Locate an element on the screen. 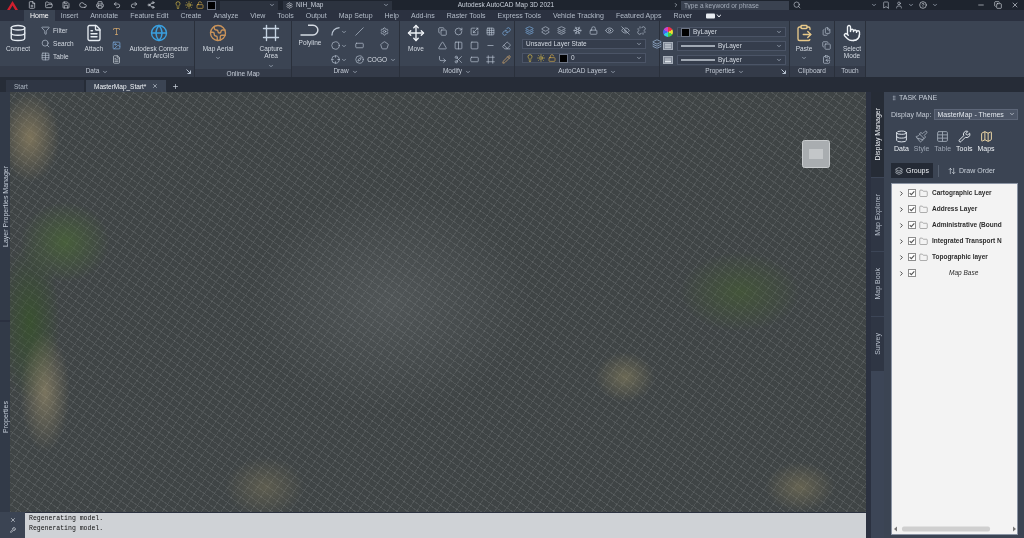  save-icon is located at coordinates (66, 5).